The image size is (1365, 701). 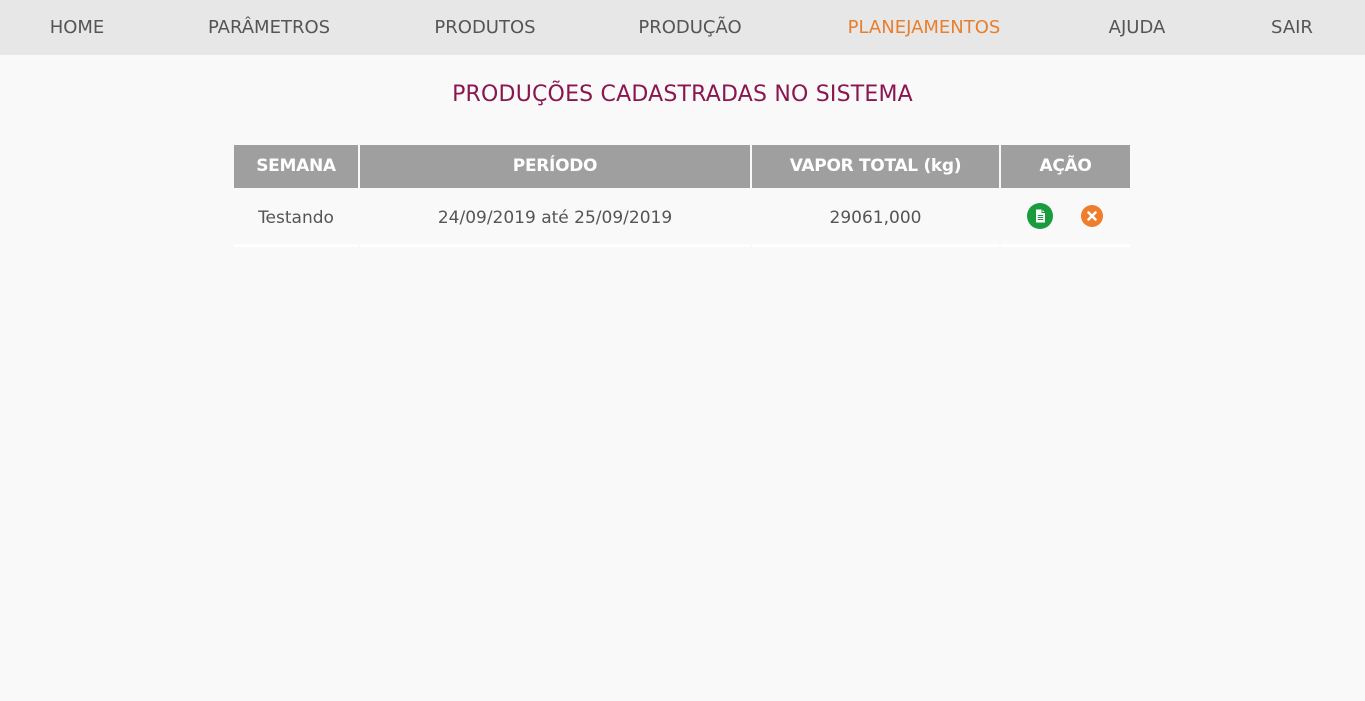 What do you see at coordinates (682, 94) in the screenshot?
I see `page-title: PRODUÇÕES CADASTRADAS NO SISTEMA` at bounding box center [682, 94].